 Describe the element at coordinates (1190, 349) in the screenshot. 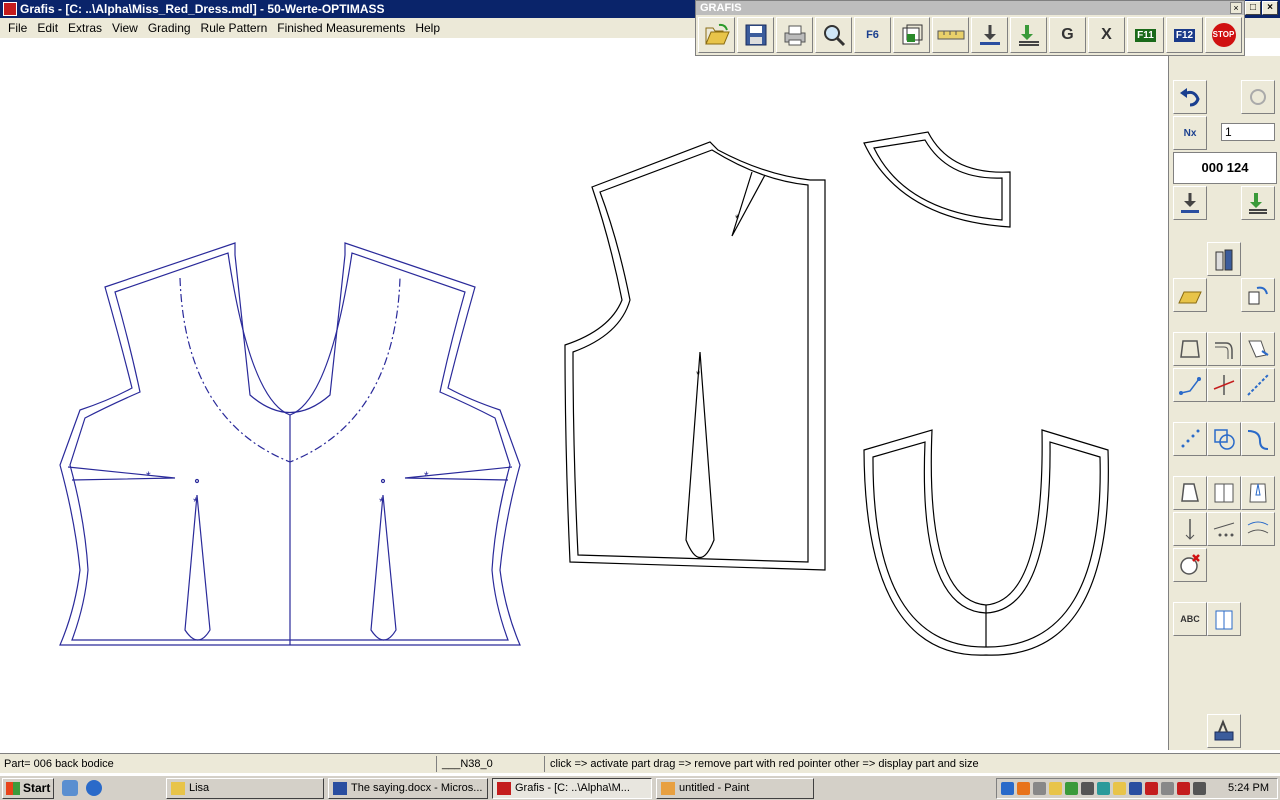

I see `contour-icon` at that location.